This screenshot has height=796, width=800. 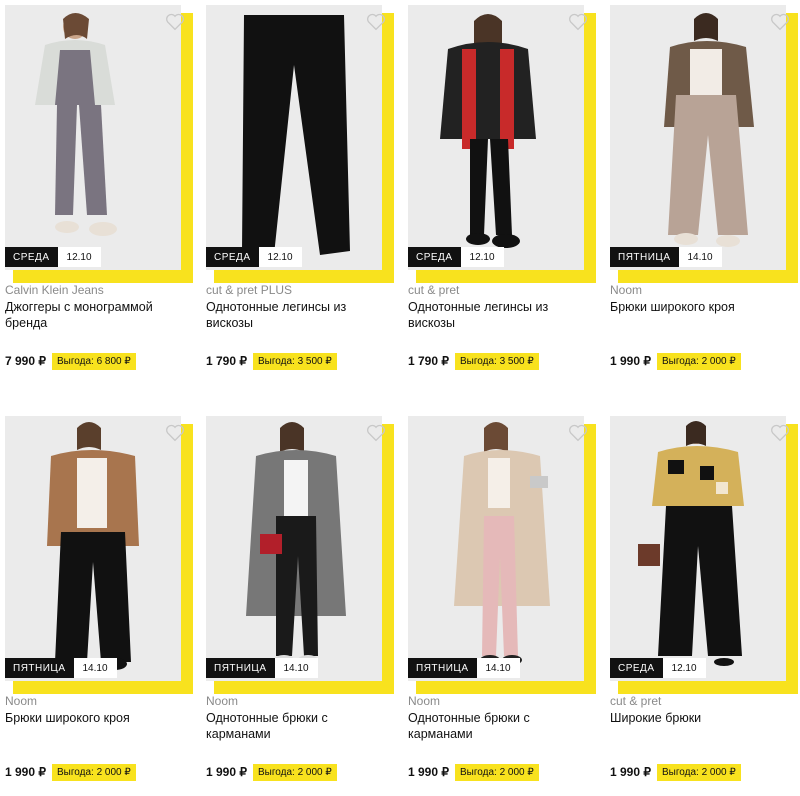 I want to click on product-brand: Calvin Klein Jeans, so click(x=54, y=290).